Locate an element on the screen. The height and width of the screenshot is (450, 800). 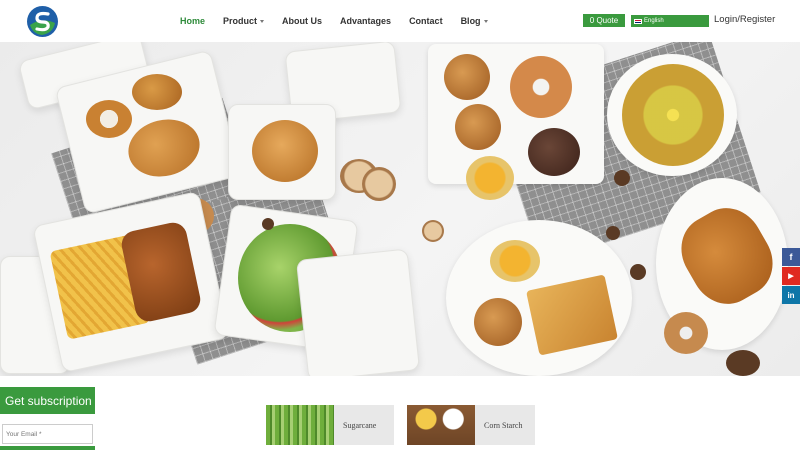
chocolate-muffin is located at coordinates (554, 152).